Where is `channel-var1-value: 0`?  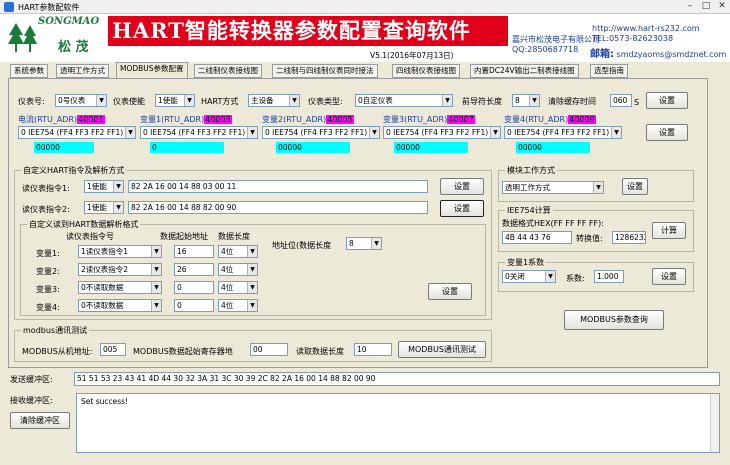 channel-var1-value: 0 is located at coordinates (187, 147).